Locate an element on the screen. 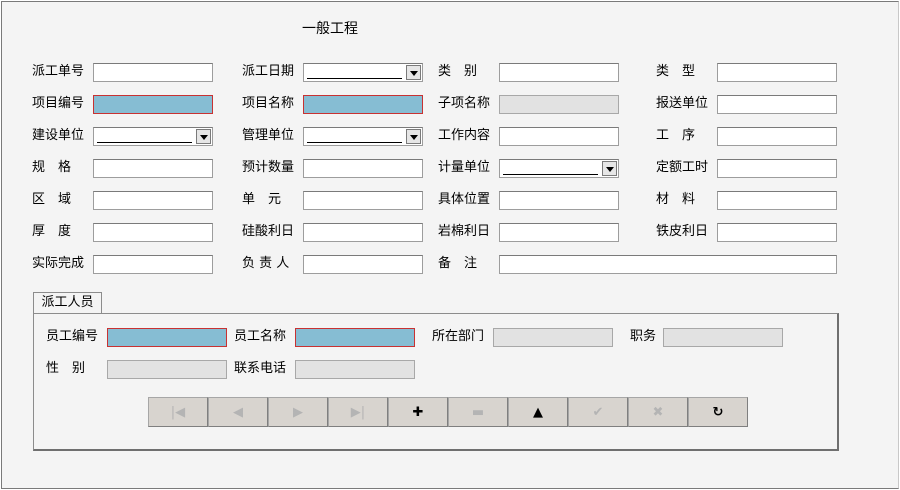  post-button: ✔ is located at coordinates (598, 412).